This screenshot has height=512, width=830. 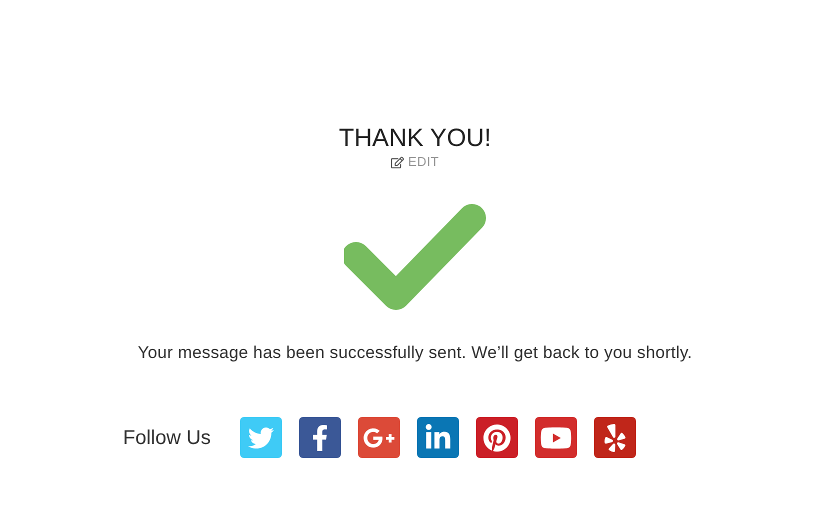 I want to click on follow-label: Follow Us, so click(x=167, y=438).